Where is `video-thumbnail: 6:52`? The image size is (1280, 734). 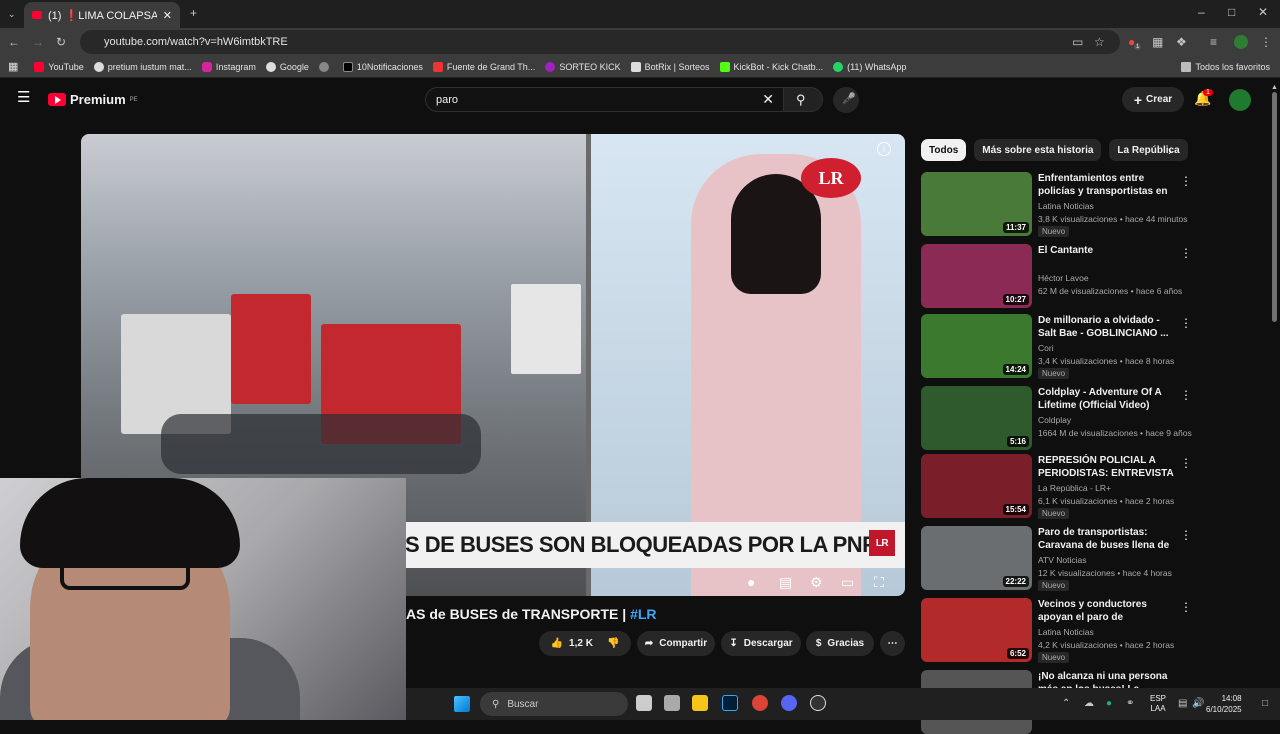
video-thumbnail: 6:52 is located at coordinates (976, 630).